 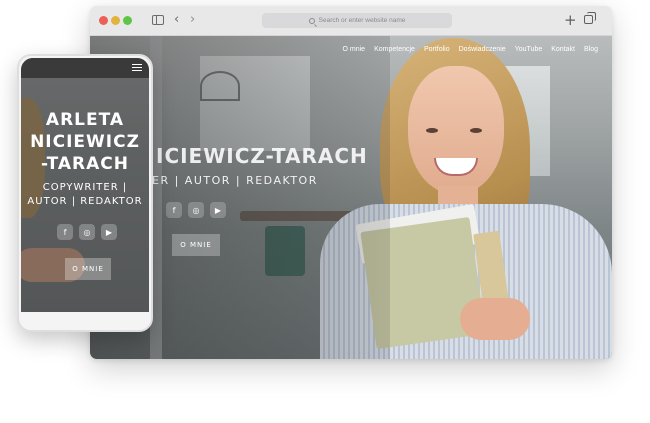 What do you see at coordinates (137, 67) in the screenshot?
I see `hamburger-menu-icon` at bounding box center [137, 67].